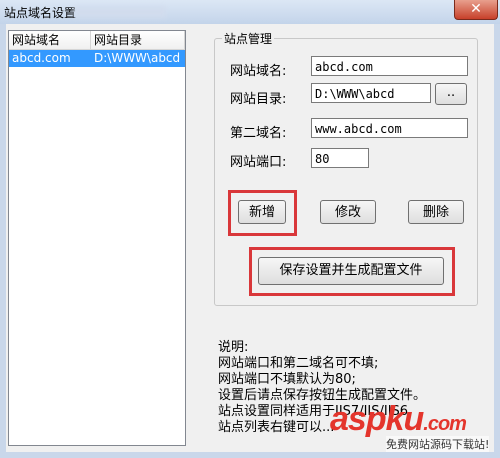  What do you see at coordinates (351, 271) in the screenshot?
I see `save-generate-config-button: 保存设置并生成配置文件` at bounding box center [351, 271].